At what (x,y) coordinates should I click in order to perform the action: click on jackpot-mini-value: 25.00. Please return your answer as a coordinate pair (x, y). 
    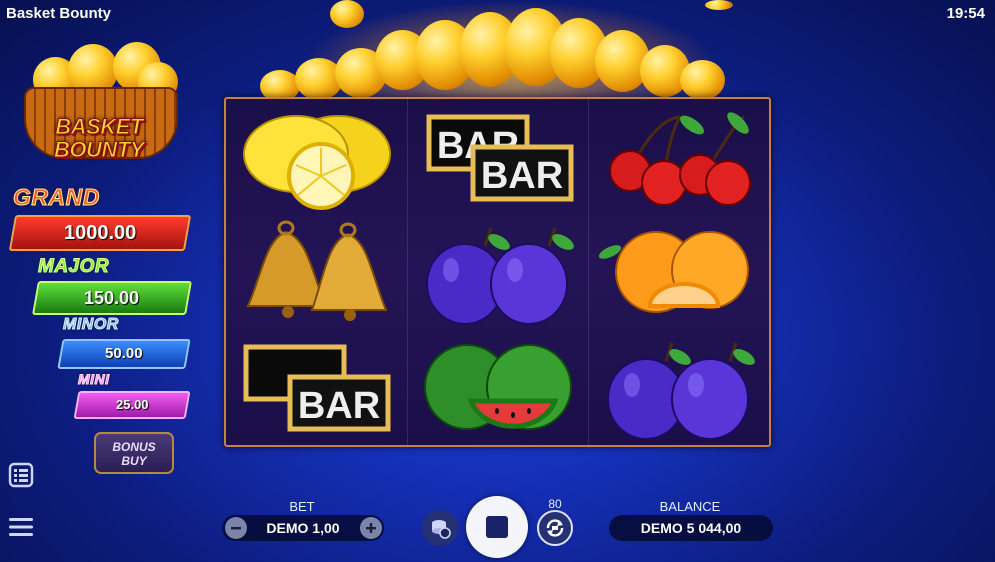
    Looking at the image, I should click on (132, 405).